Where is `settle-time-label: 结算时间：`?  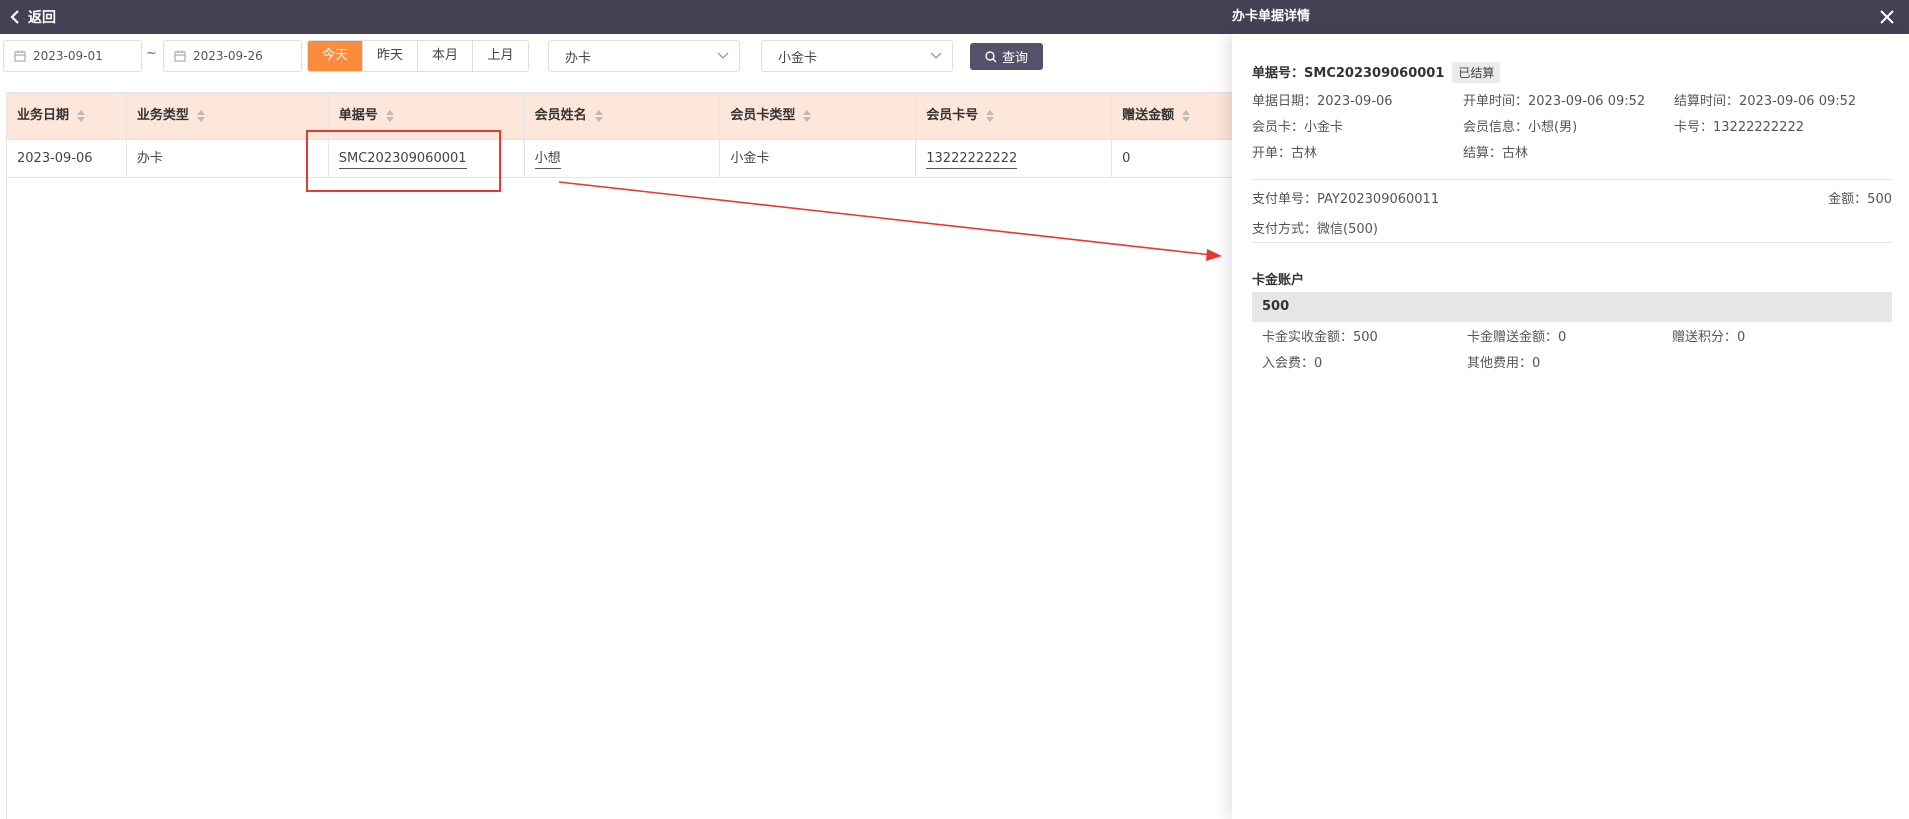 settle-time-label: 结算时间： is located at coordinates (1707, 101).